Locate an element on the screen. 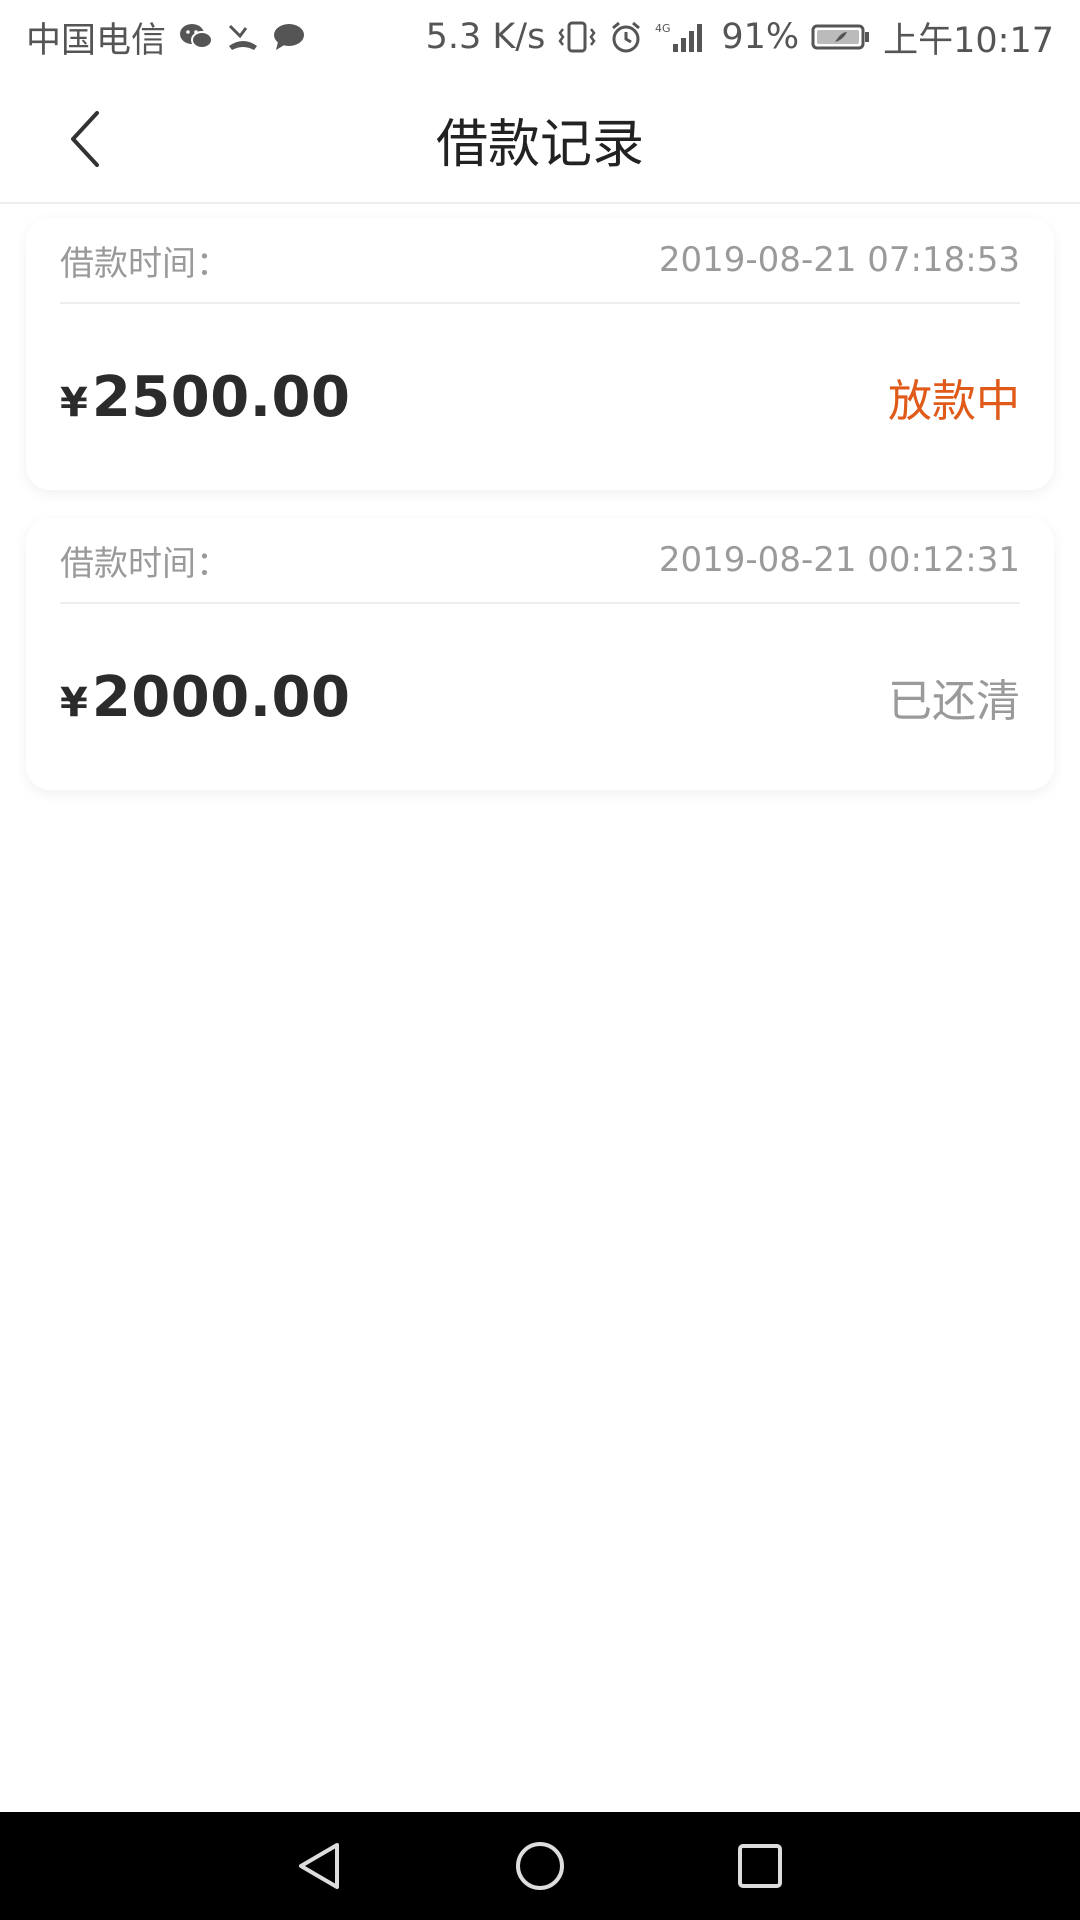 The image size is (1080, 1920). chevron-left-icon is located at coordinates (85, 139).